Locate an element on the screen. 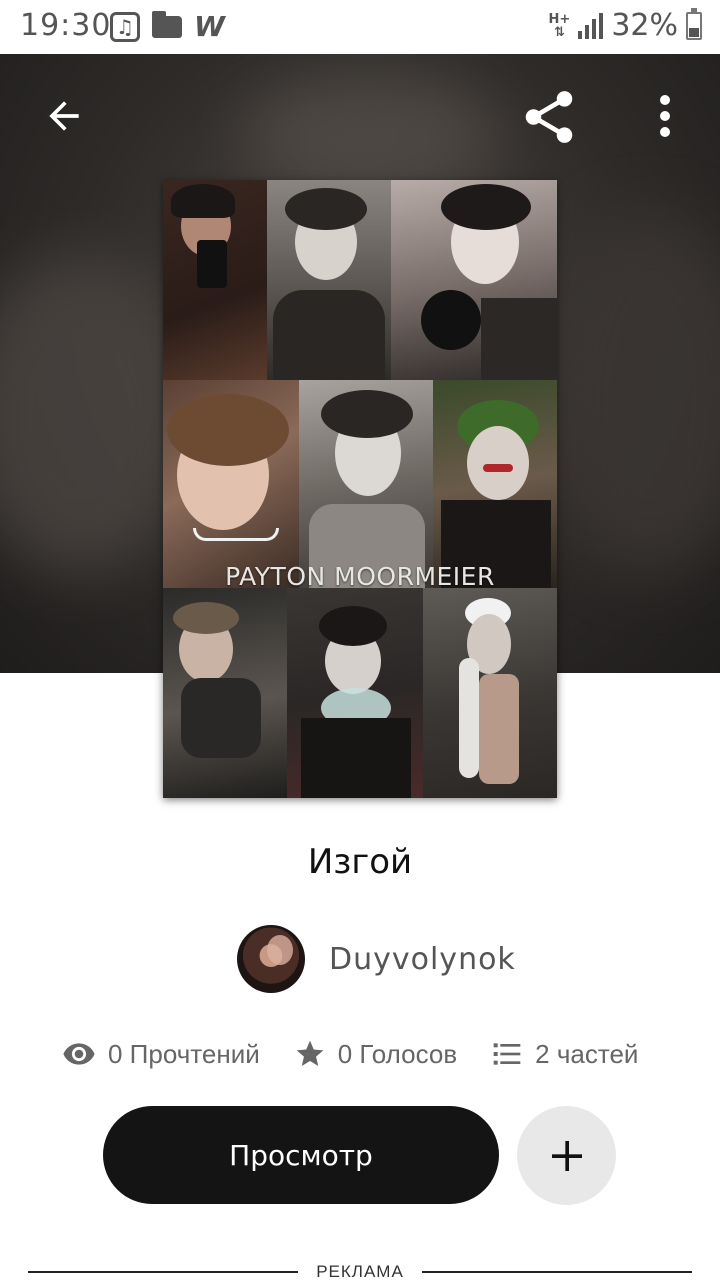 The width and height of the screenshot is (720, 1282). author-link: Duyvolynok is located at coordinates (376, 959).